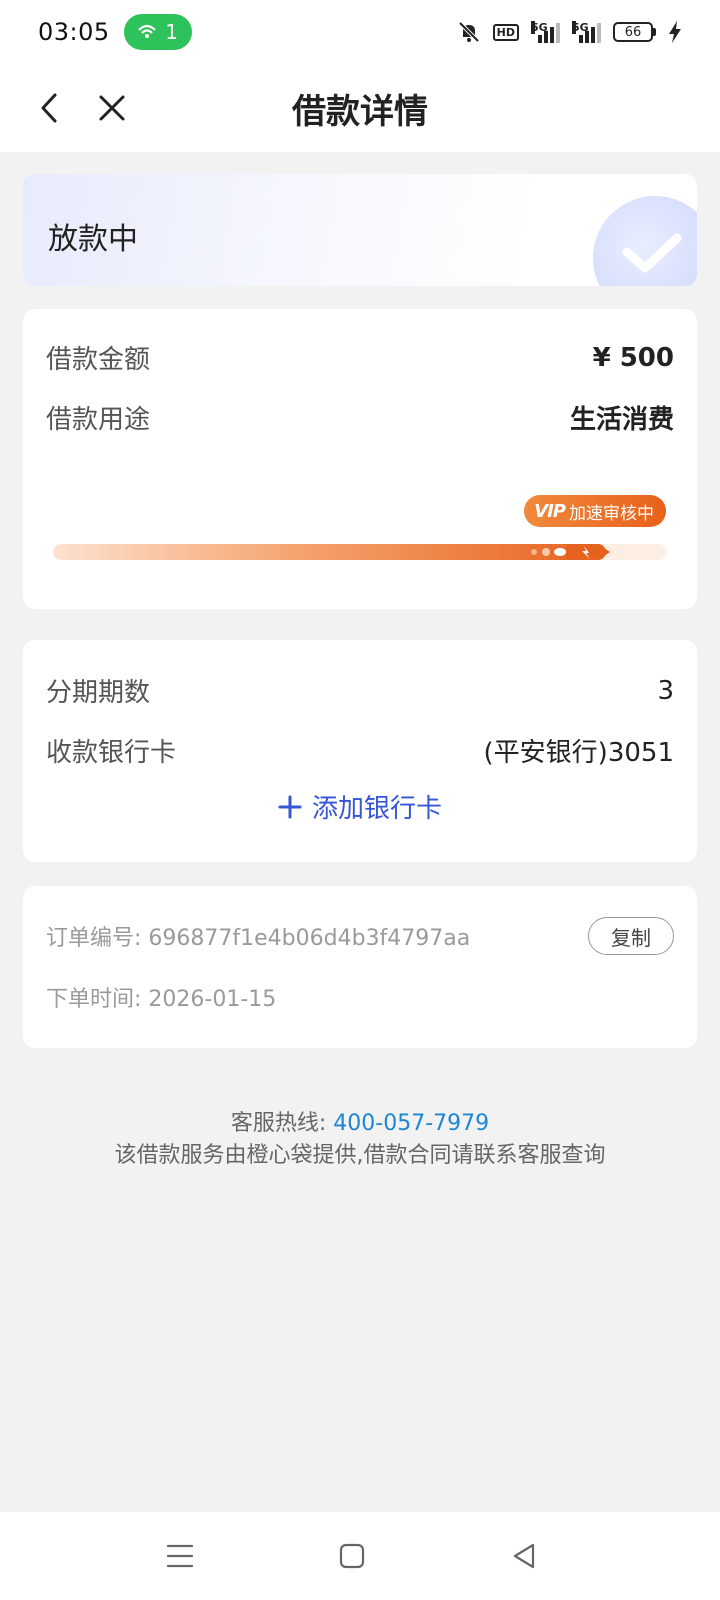 This screenshot has width=720, height=1600. Describe the element at coordinates (98, 693) in the screenshot. I see `installments-label: 分期期数` at that location.